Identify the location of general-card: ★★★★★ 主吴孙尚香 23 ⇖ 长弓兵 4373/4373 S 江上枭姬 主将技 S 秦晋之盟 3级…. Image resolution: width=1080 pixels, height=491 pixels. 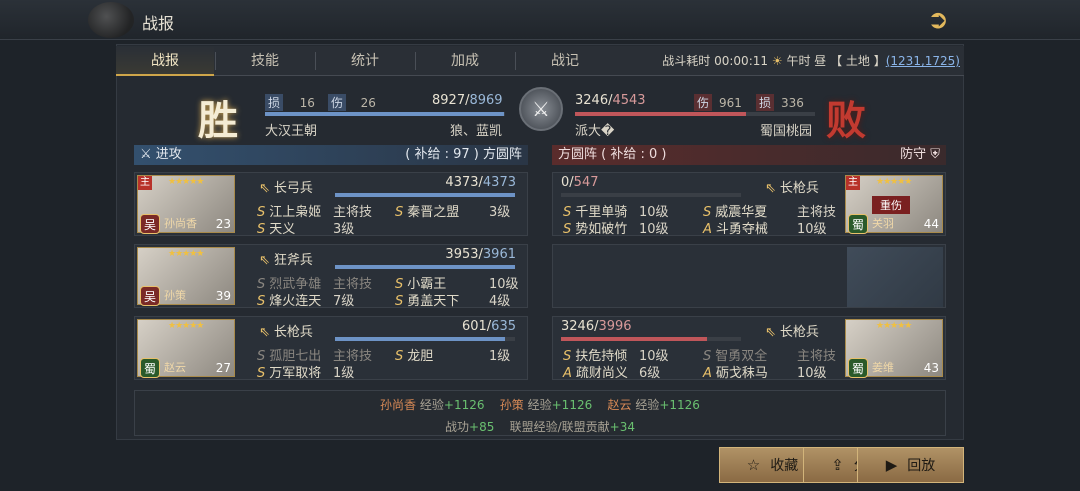
(331, 204).